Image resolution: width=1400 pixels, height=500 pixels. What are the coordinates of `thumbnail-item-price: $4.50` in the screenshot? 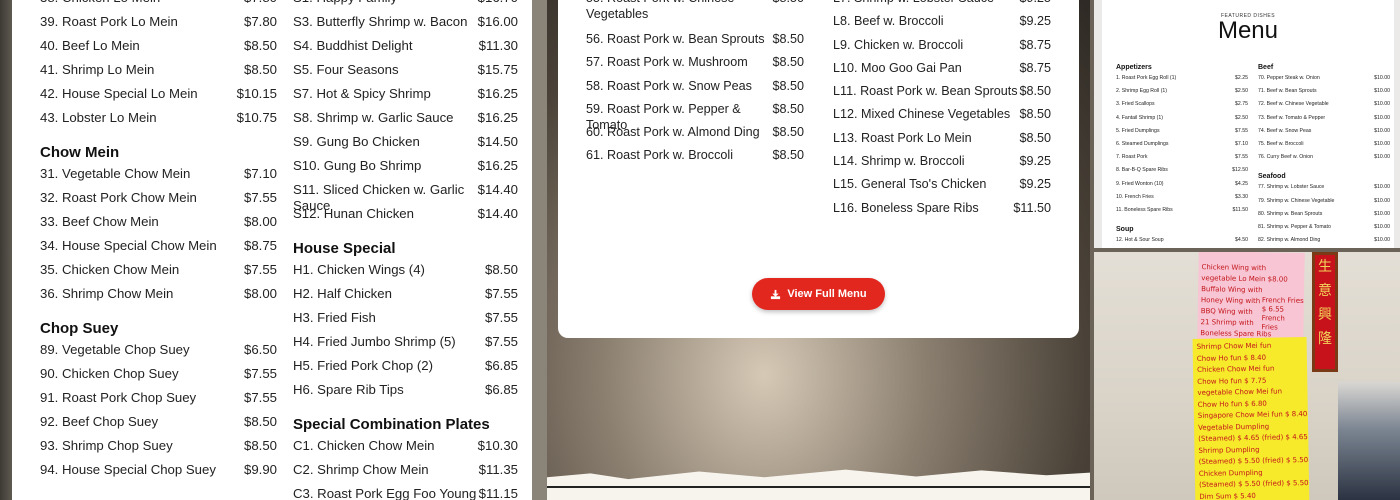 It's located at (1241, 240).